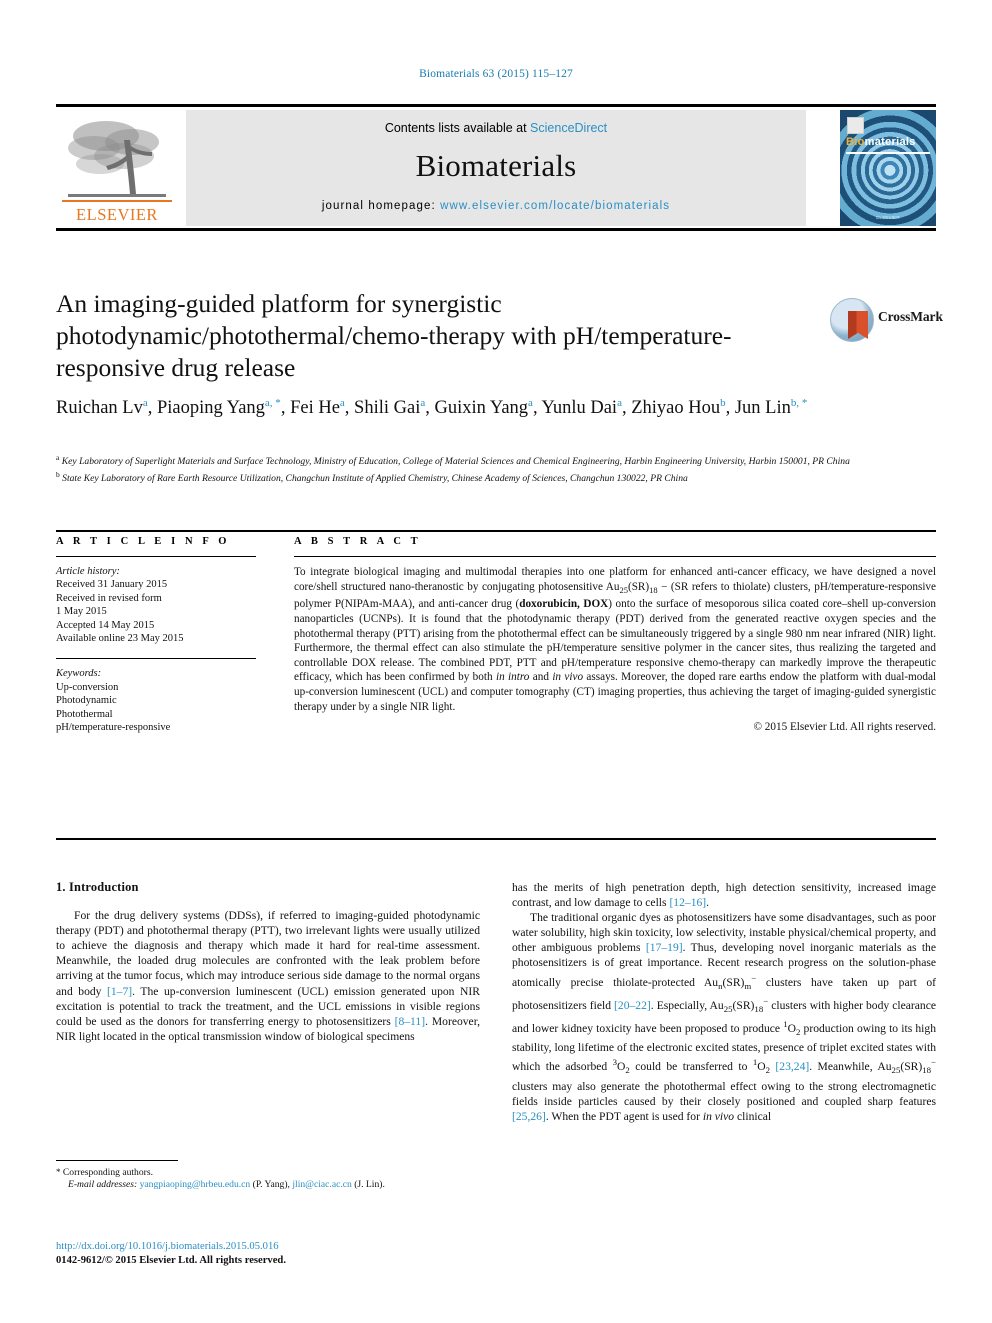 This screenshot has height=1323, width=992. I want to click on author-name: Zhiyao Hou, so click(676, 408).